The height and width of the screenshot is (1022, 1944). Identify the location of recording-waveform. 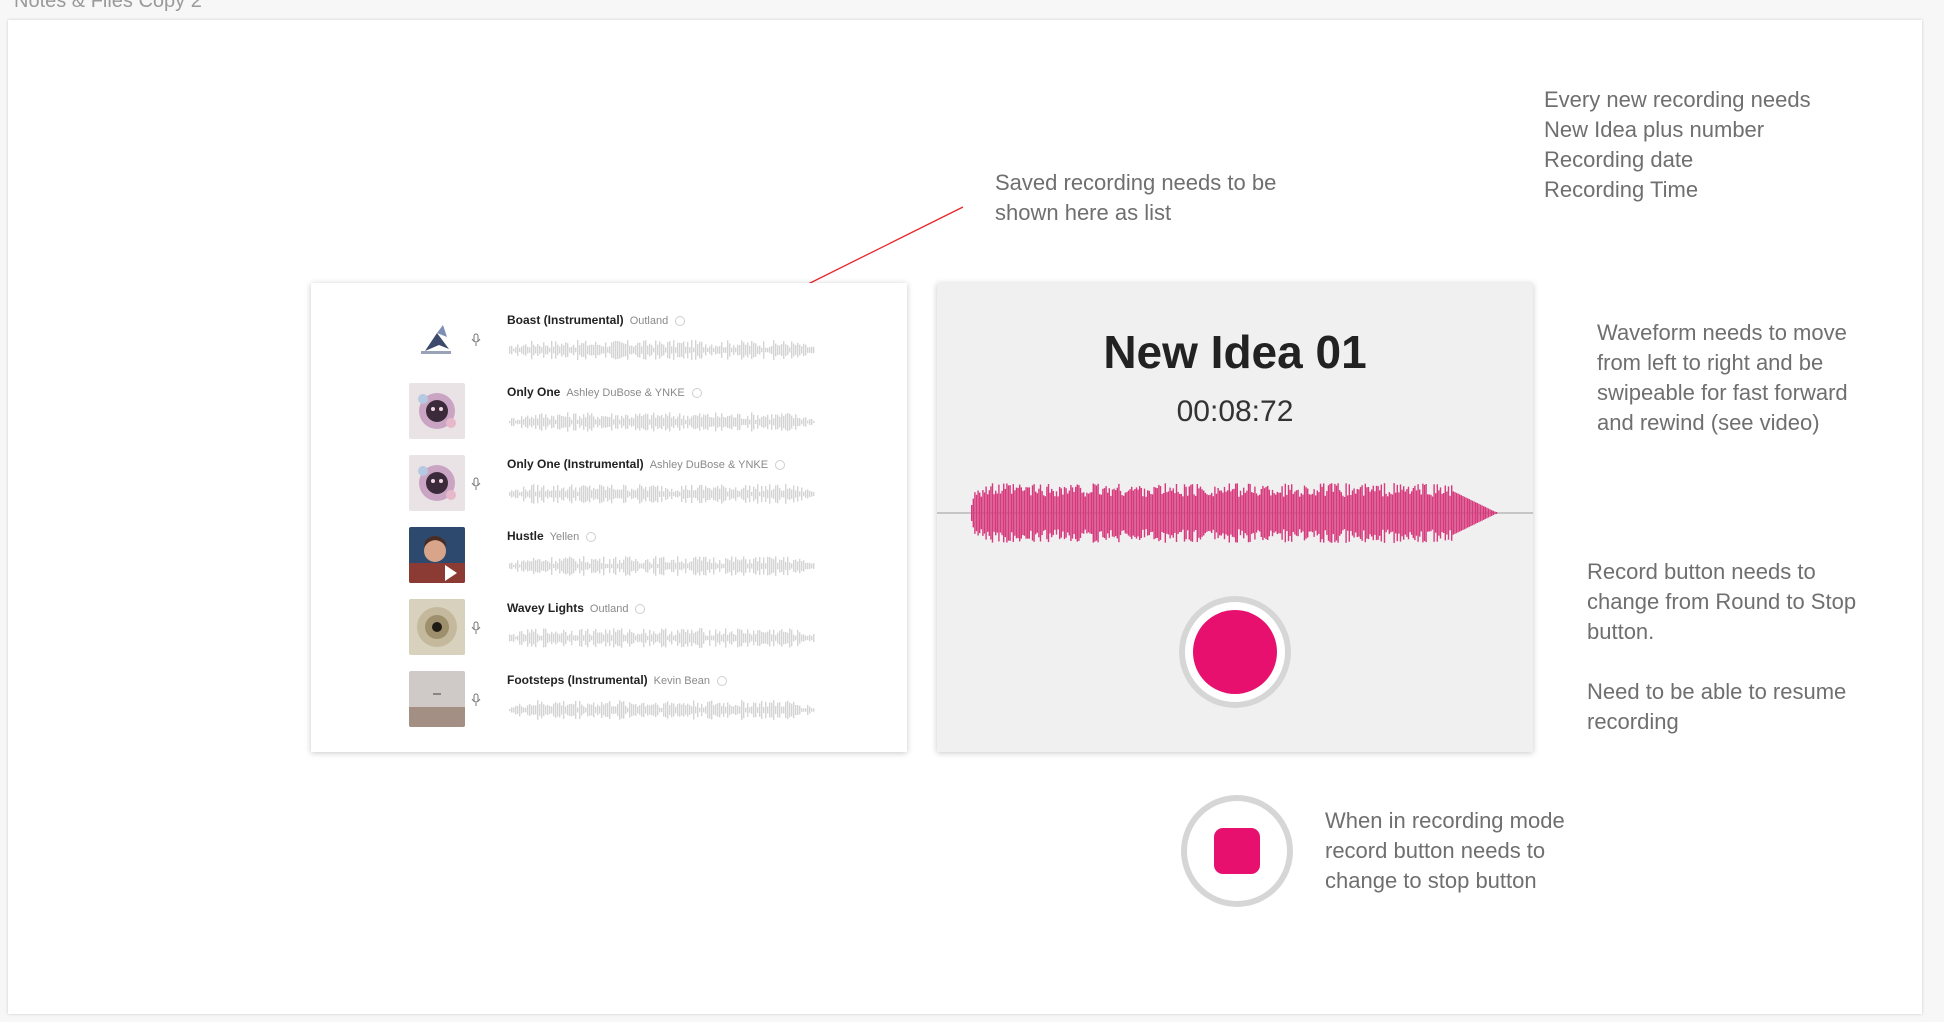
(1235, 513).